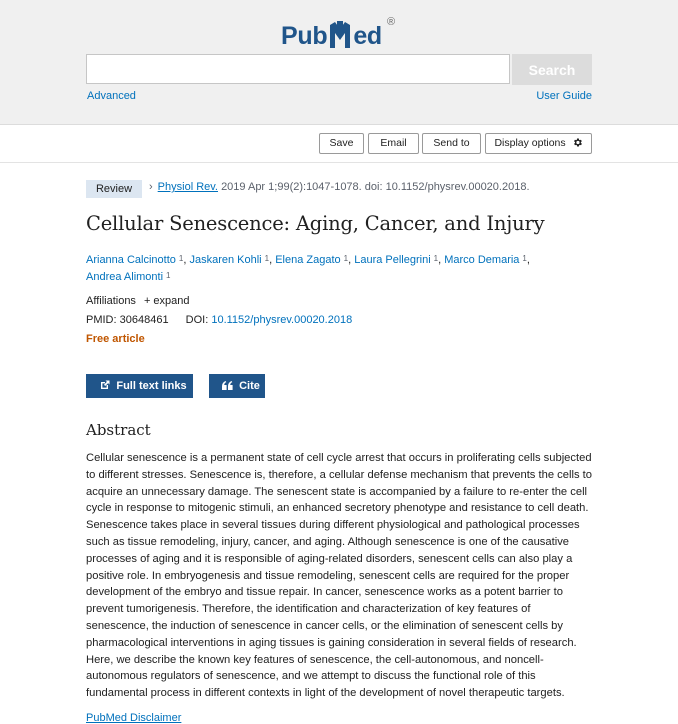  What do you see at coordinates (144, 320) in the screenshot?
I see `pmid-value: 30648461` at bounding box center [144, 320].